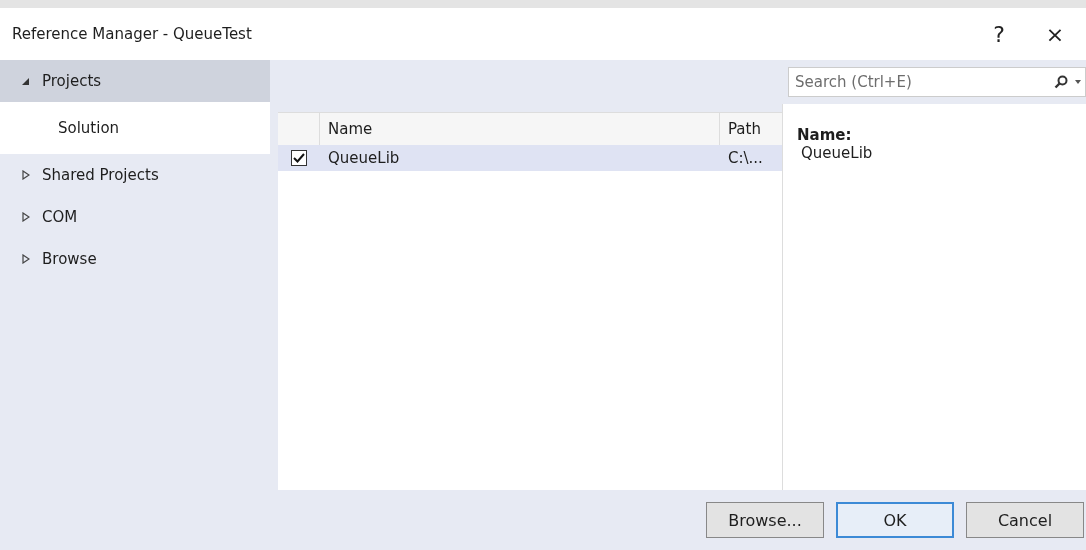 The image size is (1086, 550). I want to click on navigation-item-label: COM, so click(60, 217).